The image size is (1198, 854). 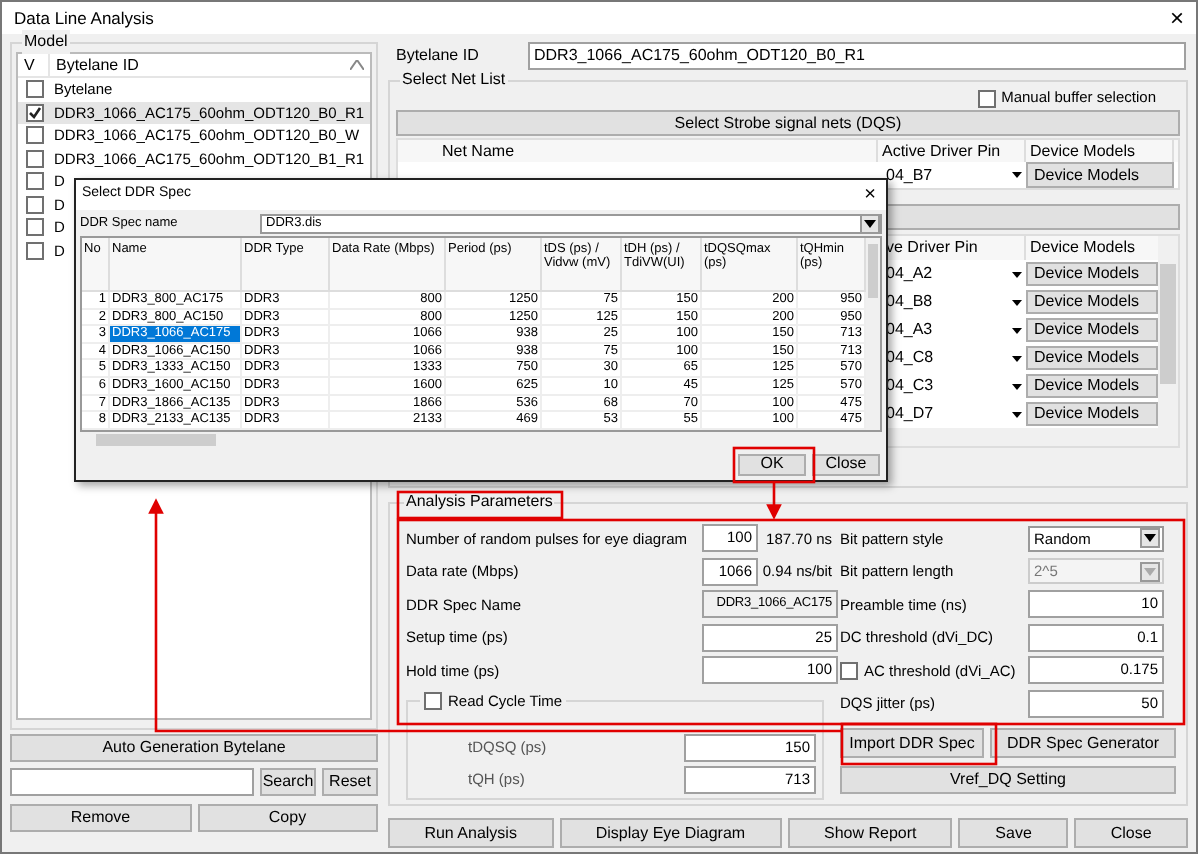 What do you see at coordinates (46, 42) in the screenshot?
I see `group-label: Model` at bounding box center [46, 42].